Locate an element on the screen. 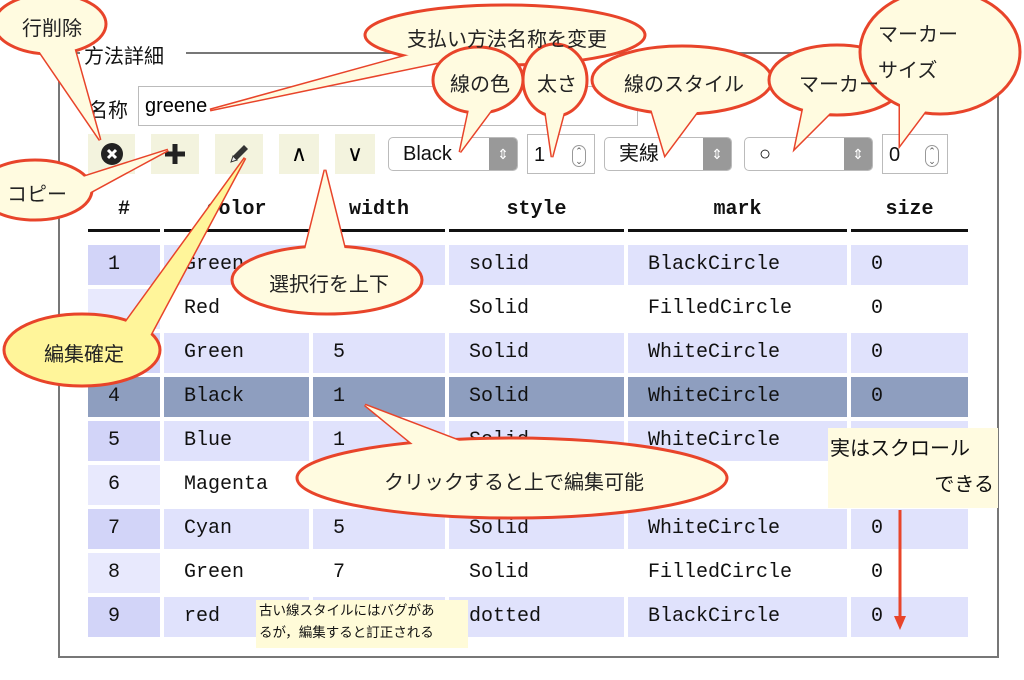 The image size is (1024, 680). old-style-note-line1: 古い線スタイルにはバグがあ is located at coordinates (347, 611).